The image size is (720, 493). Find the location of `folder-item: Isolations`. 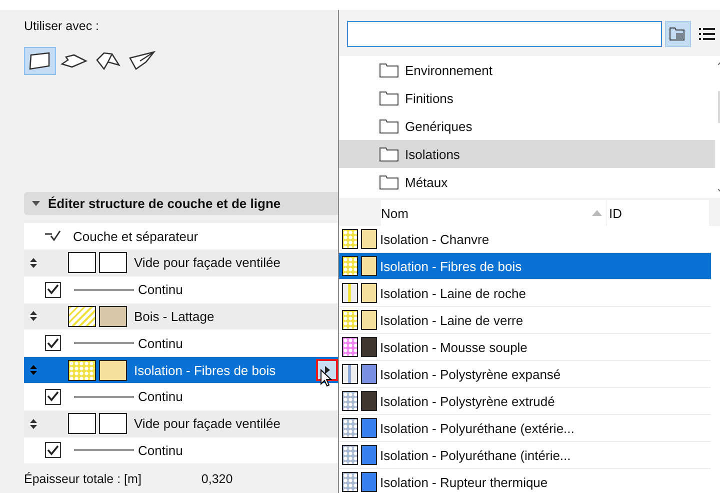

folder-item: Isolations is located at coordinates (527, 154).